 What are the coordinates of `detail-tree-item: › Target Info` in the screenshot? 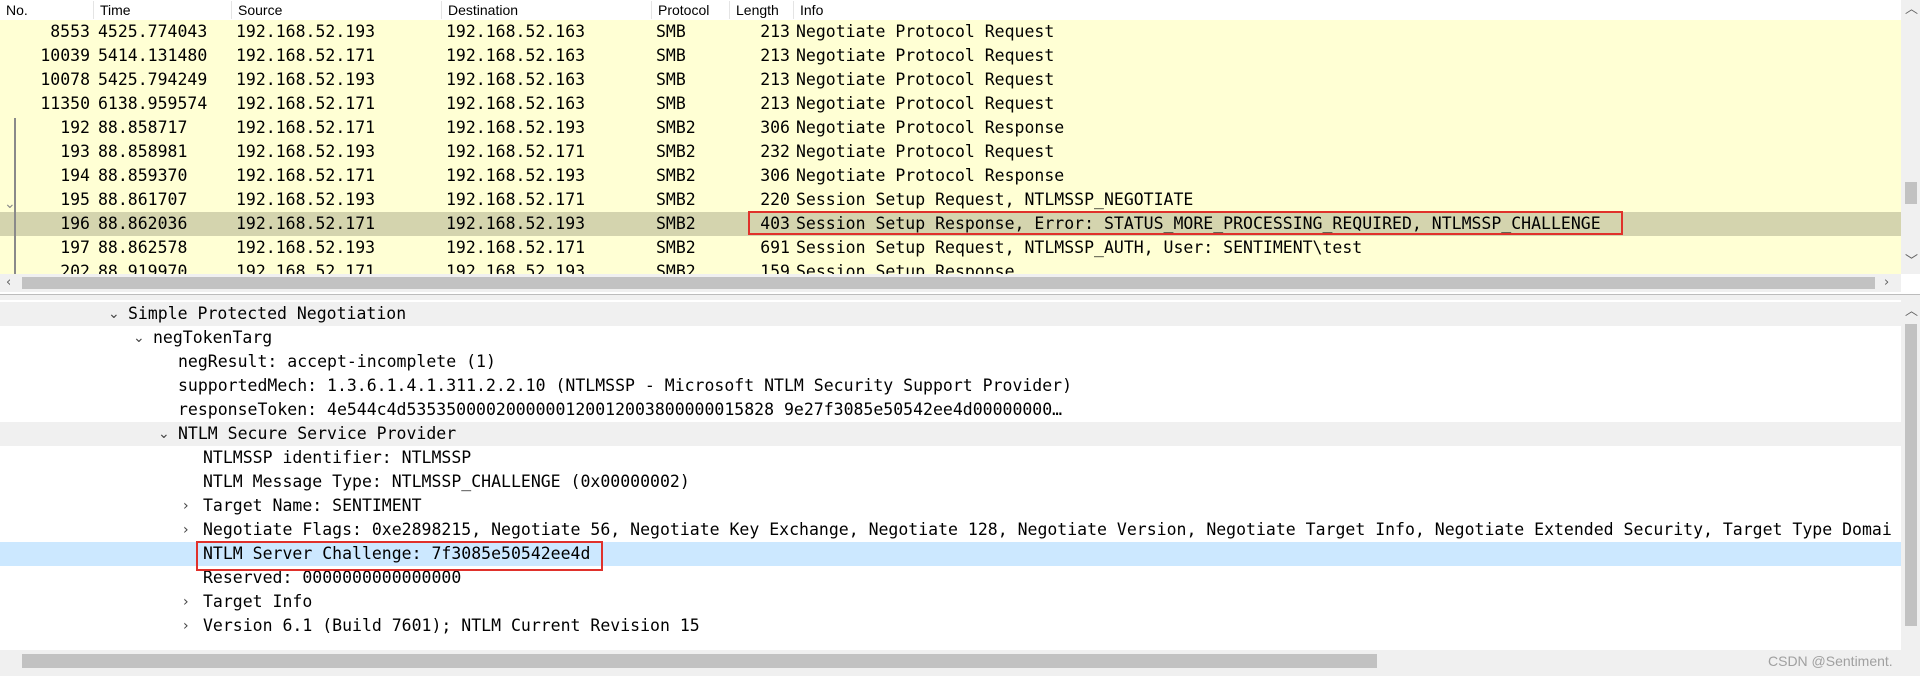 It's located at (950, 602).